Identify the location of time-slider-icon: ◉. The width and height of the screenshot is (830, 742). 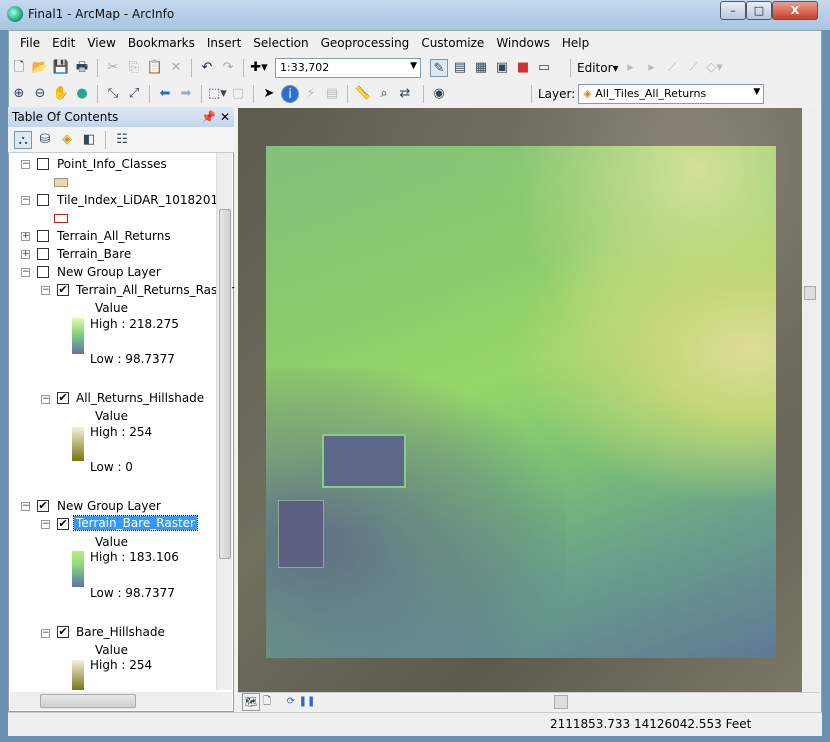
(439, 94).